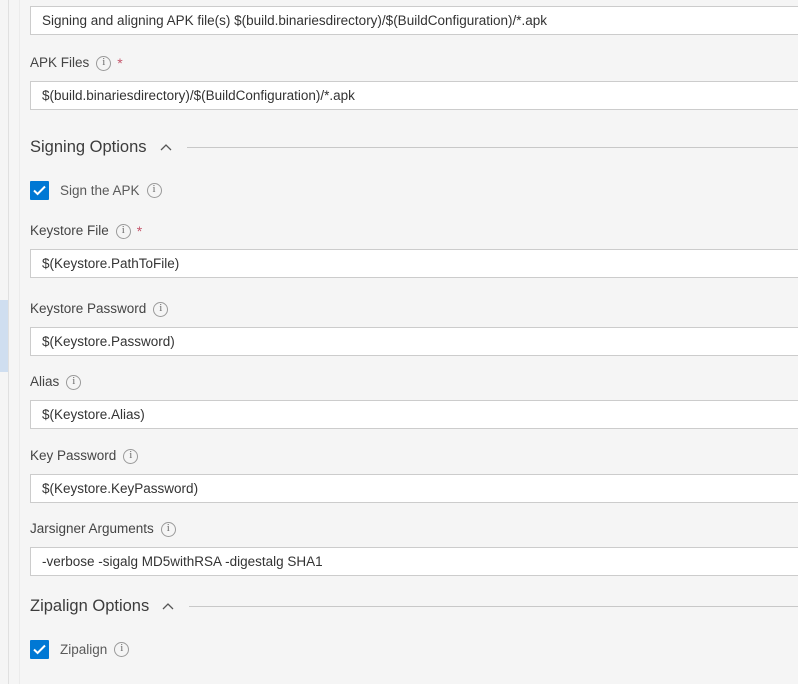 The image size is (798, 684). Describe the element at coordinates (404, 309) in the screenshot. I see `keystore-password-label: Keystore Password` at that location.